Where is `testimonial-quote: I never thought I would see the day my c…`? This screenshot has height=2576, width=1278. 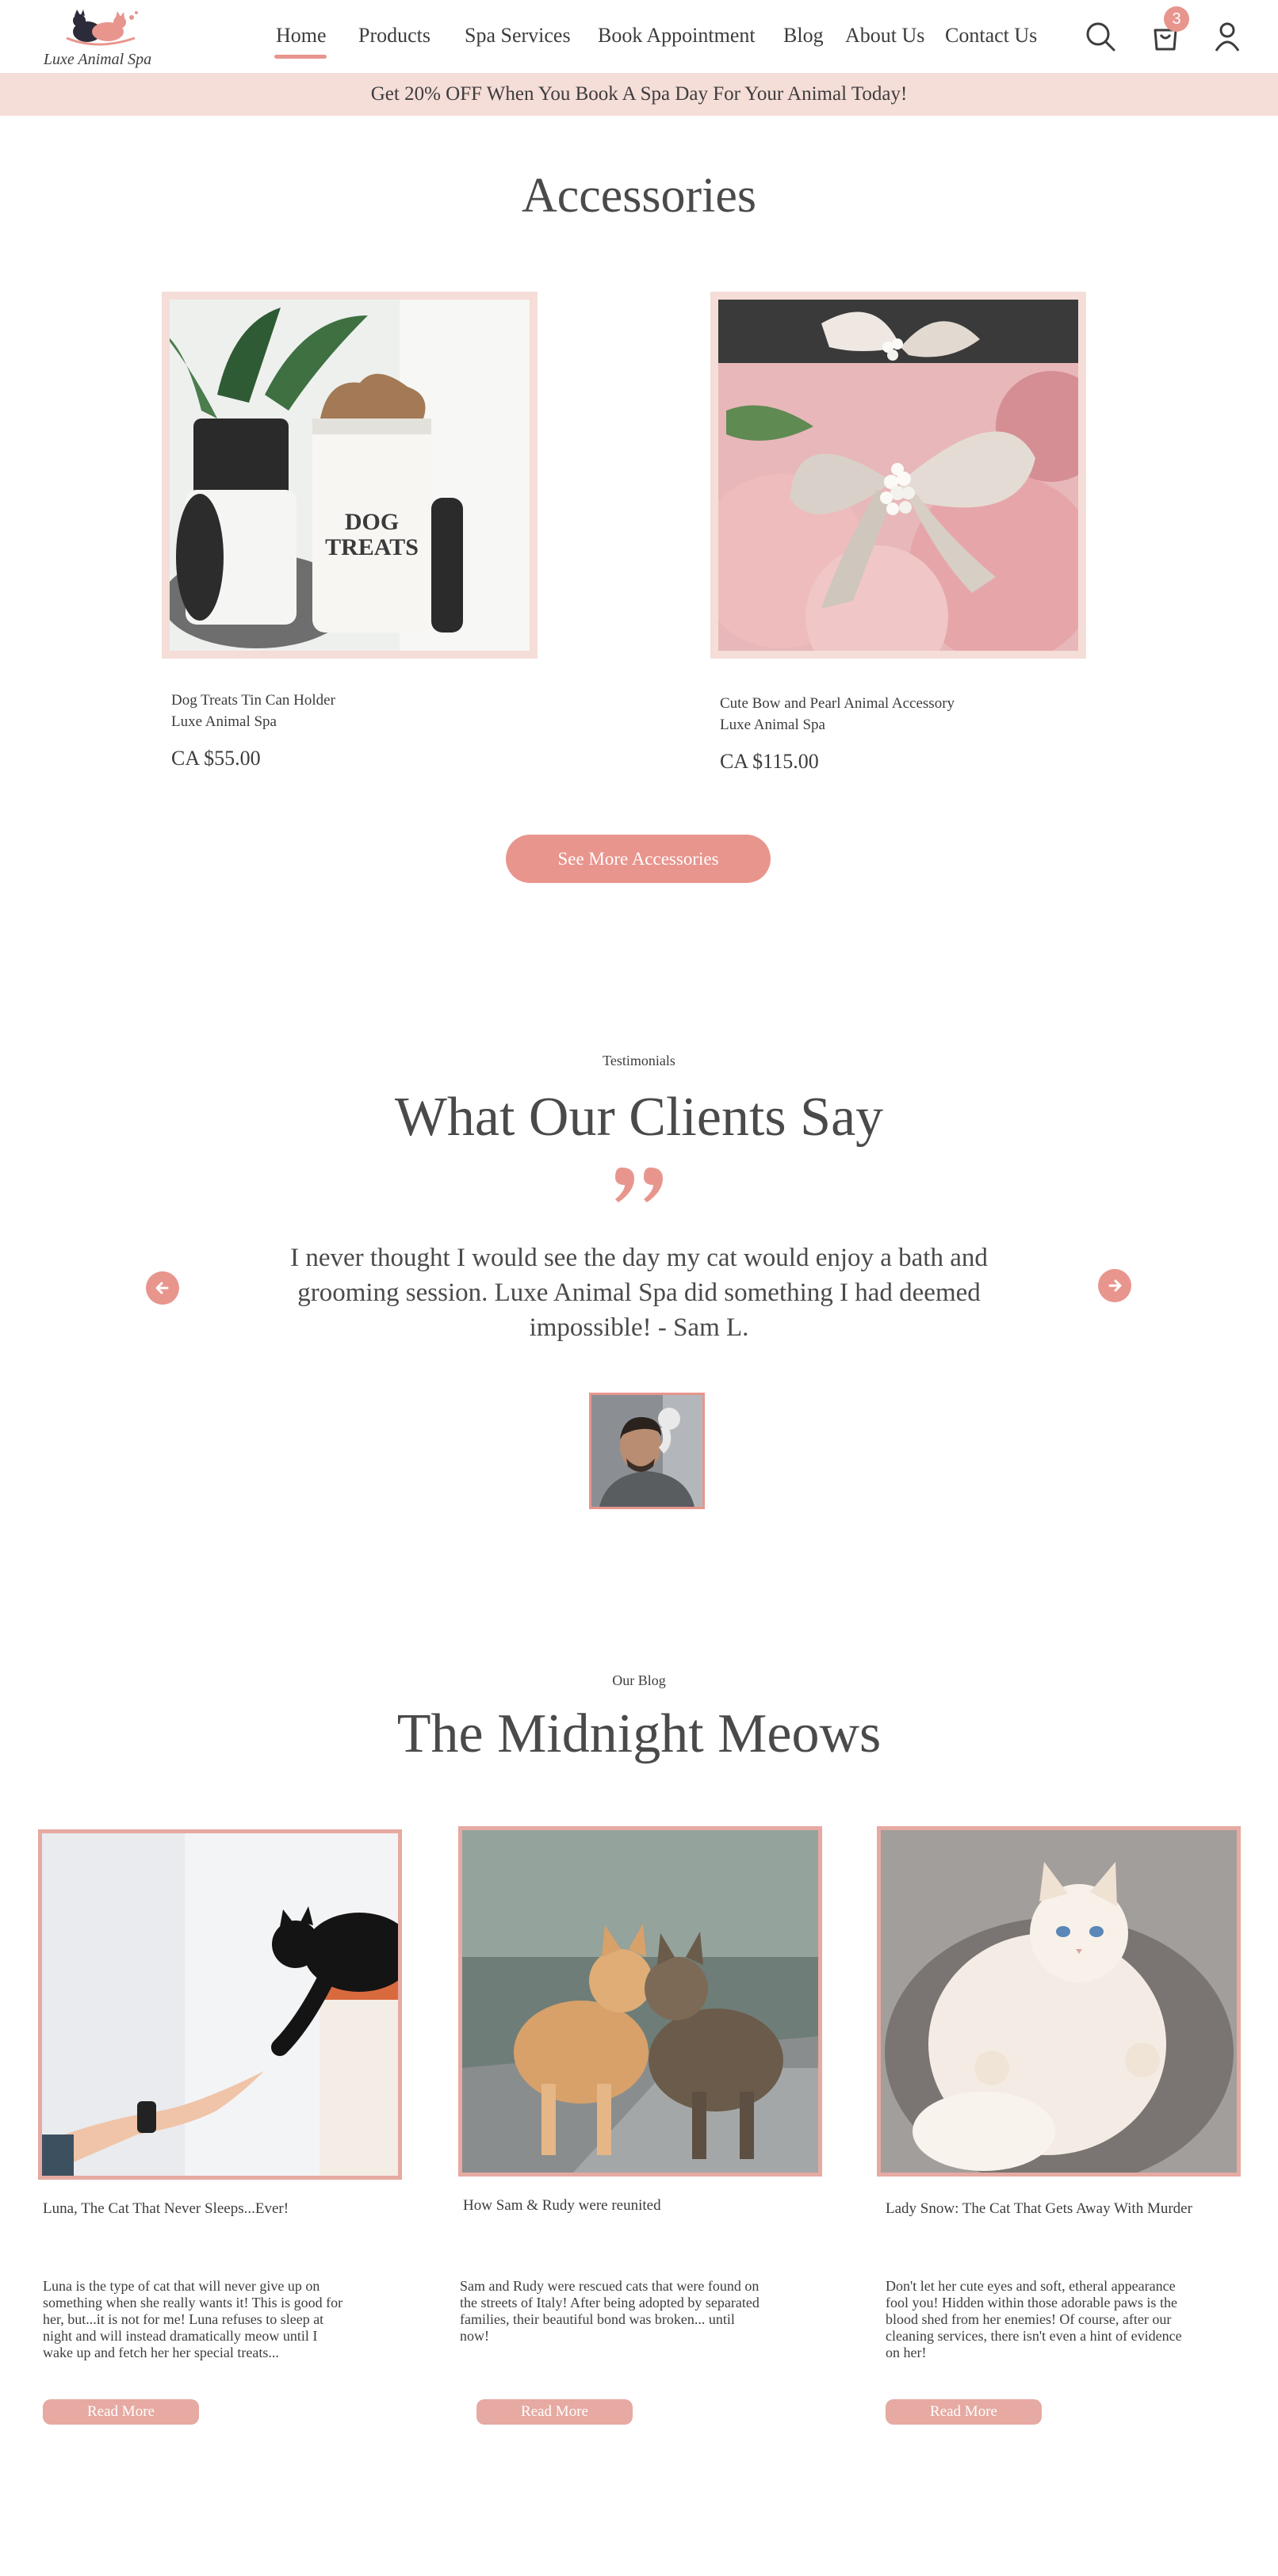
testimonial-quote: I never thought I would see the day my c… is located at coordinates (639, 1293).